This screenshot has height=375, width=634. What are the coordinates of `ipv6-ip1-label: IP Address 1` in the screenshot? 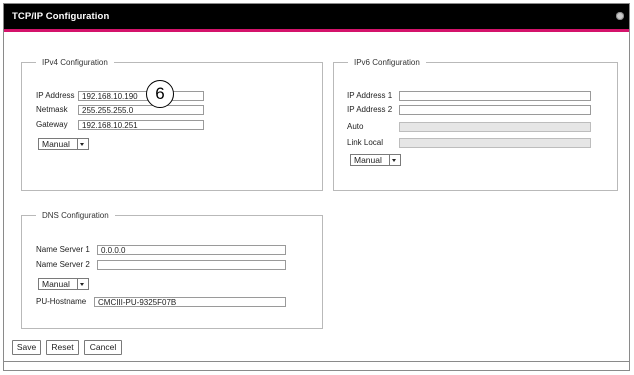 It's located at (370, 95).